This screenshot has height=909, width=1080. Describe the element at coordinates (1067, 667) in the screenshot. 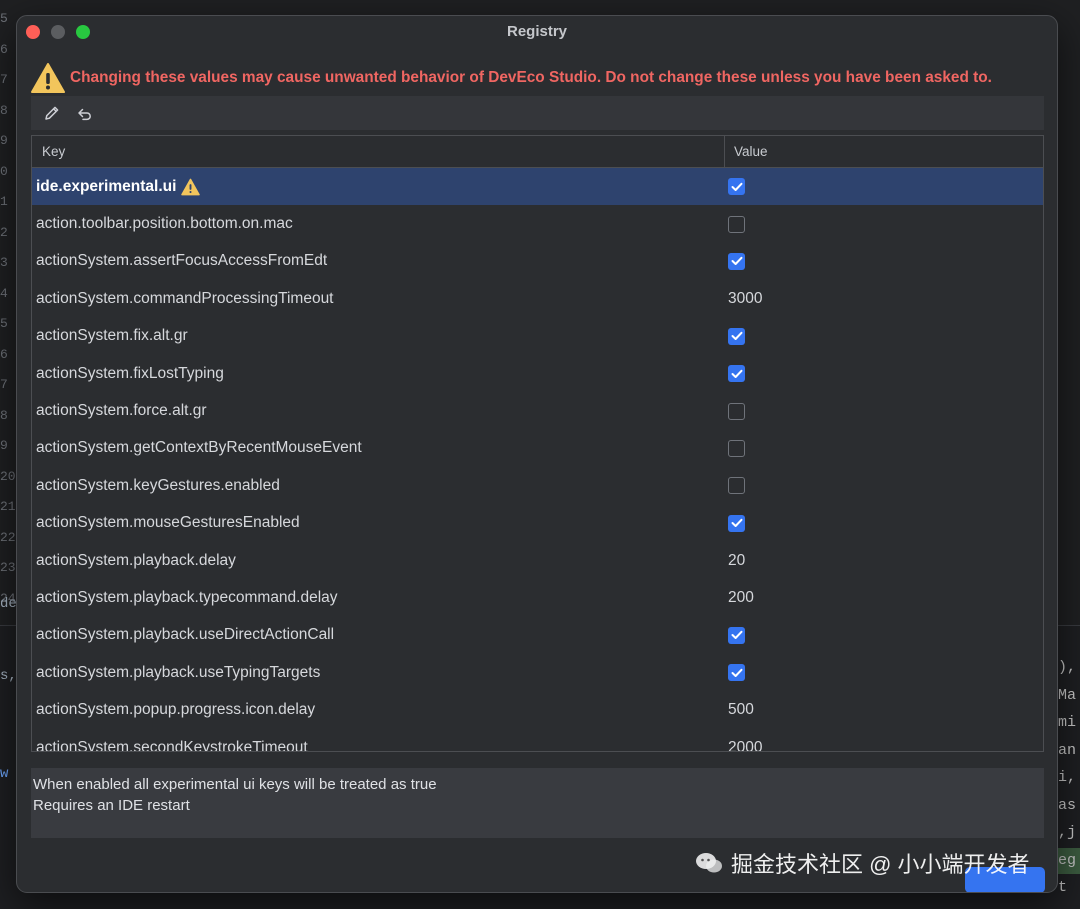

I see `background-code-line: ),` at that location.